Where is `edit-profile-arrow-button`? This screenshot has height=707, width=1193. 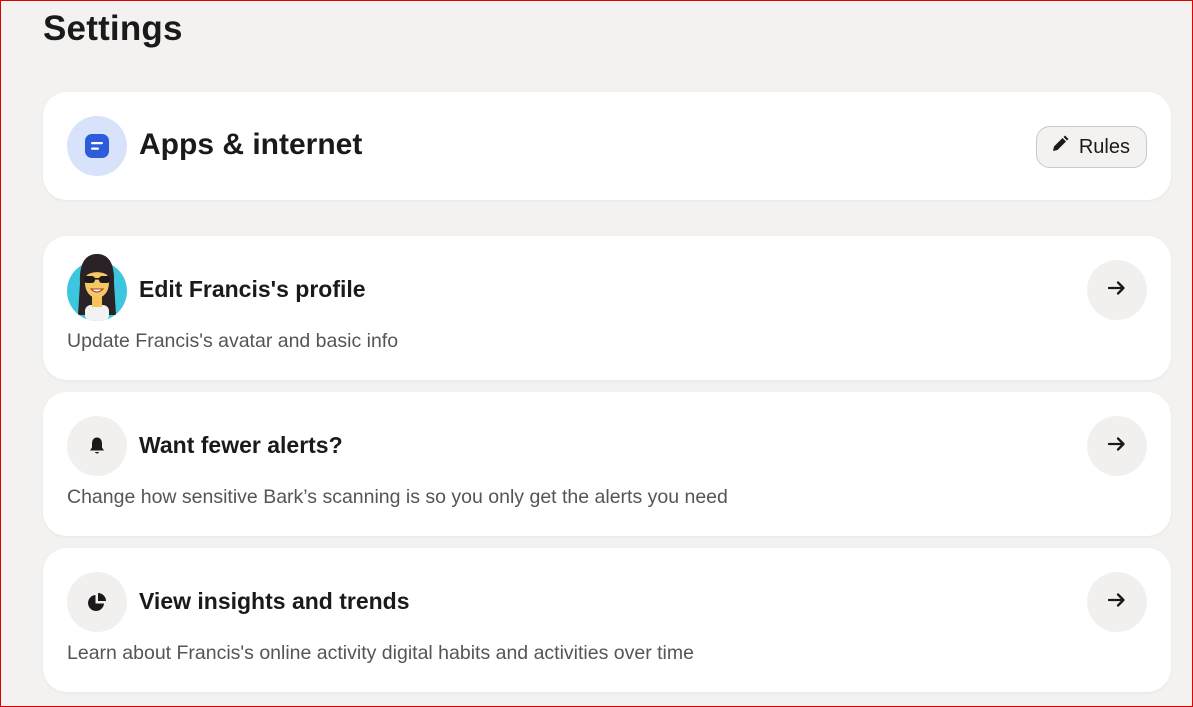 edit-profile-arrow-button is located at coordinates (1117, 290).